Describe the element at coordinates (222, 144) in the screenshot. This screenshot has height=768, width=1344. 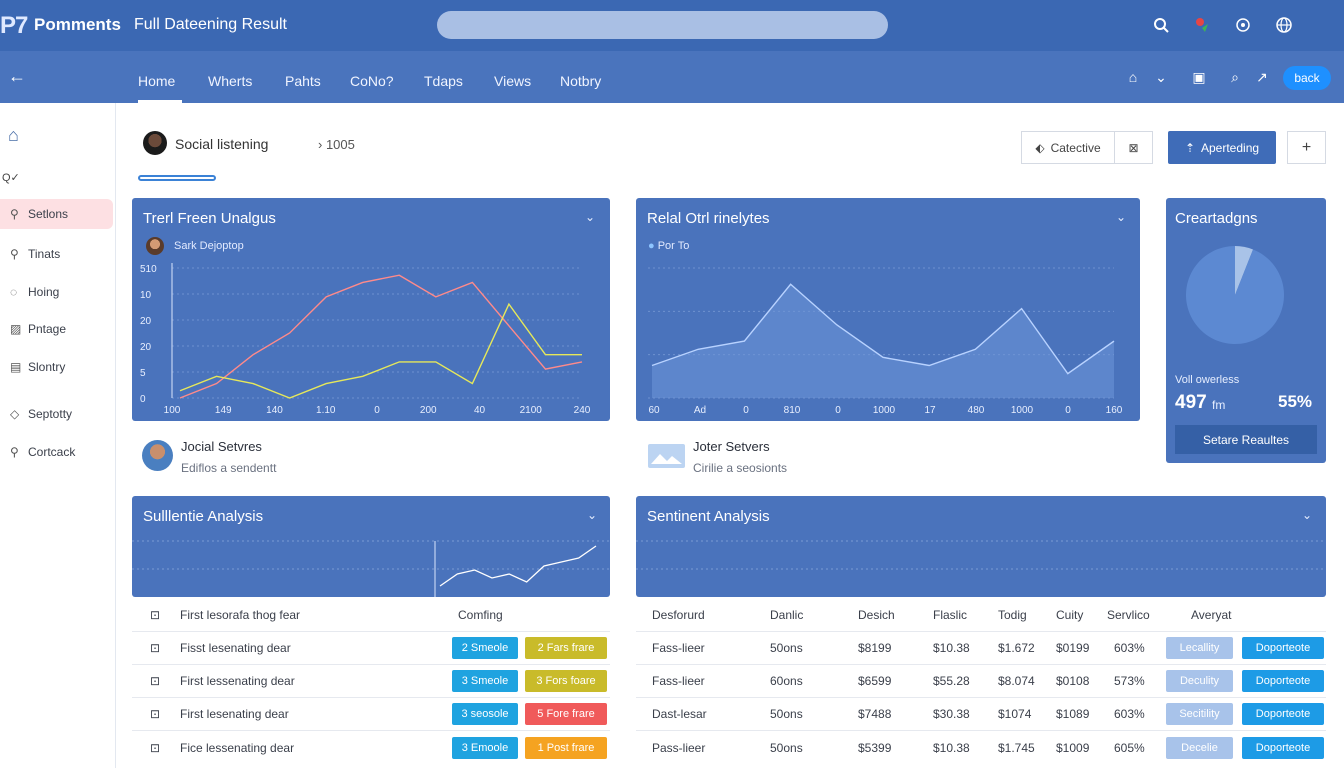
I see `page-title: Social listening` at that location.